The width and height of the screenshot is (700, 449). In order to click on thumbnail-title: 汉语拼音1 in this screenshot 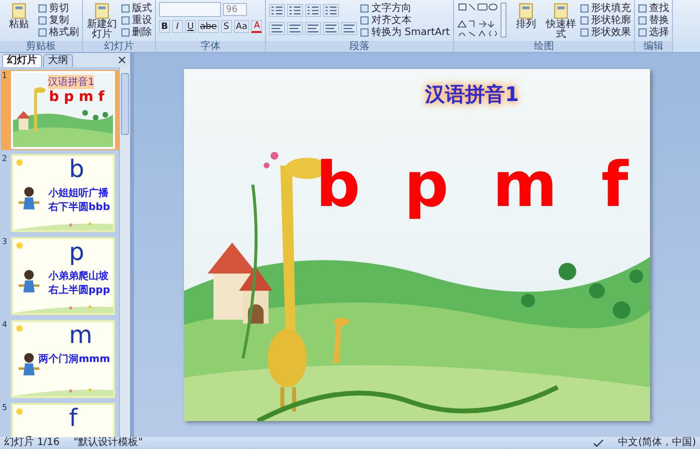, I will do `click(71, 82)`.